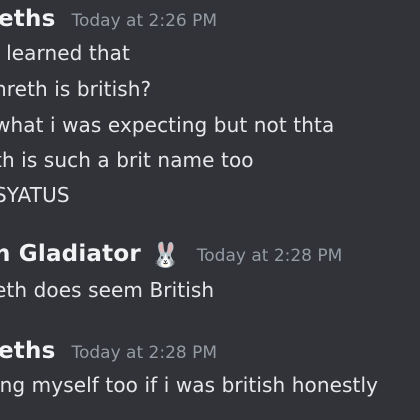 Image resolution: width=420 pixels, height=420 pixels. I want to click on message-header: n Gladiator 🐰 Today at 2:28 PM, so click(171, 254).